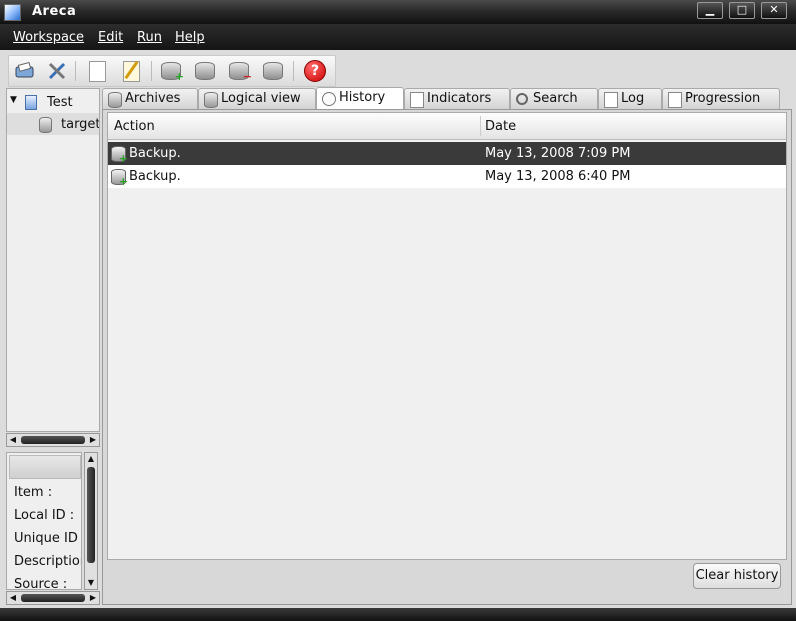  Describe the element at coordinates (53, 124) in the screenshot. I see `tree-item-target: target` at that location.